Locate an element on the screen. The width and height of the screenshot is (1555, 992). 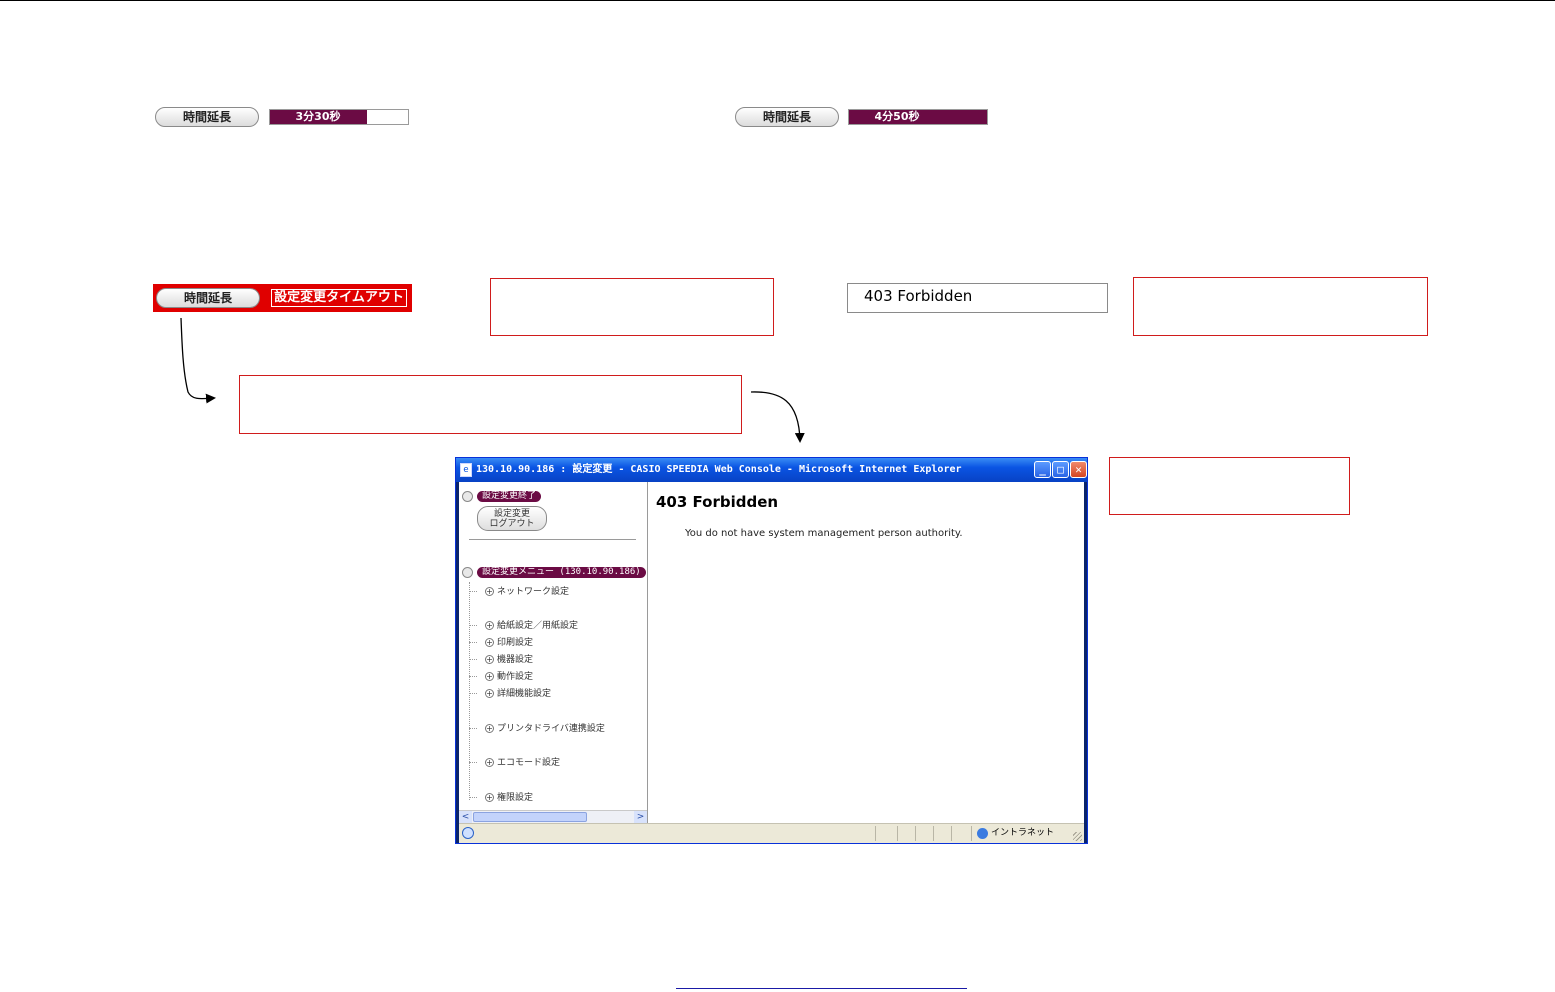
ie-status-icon is located at coordinates (468, 833).